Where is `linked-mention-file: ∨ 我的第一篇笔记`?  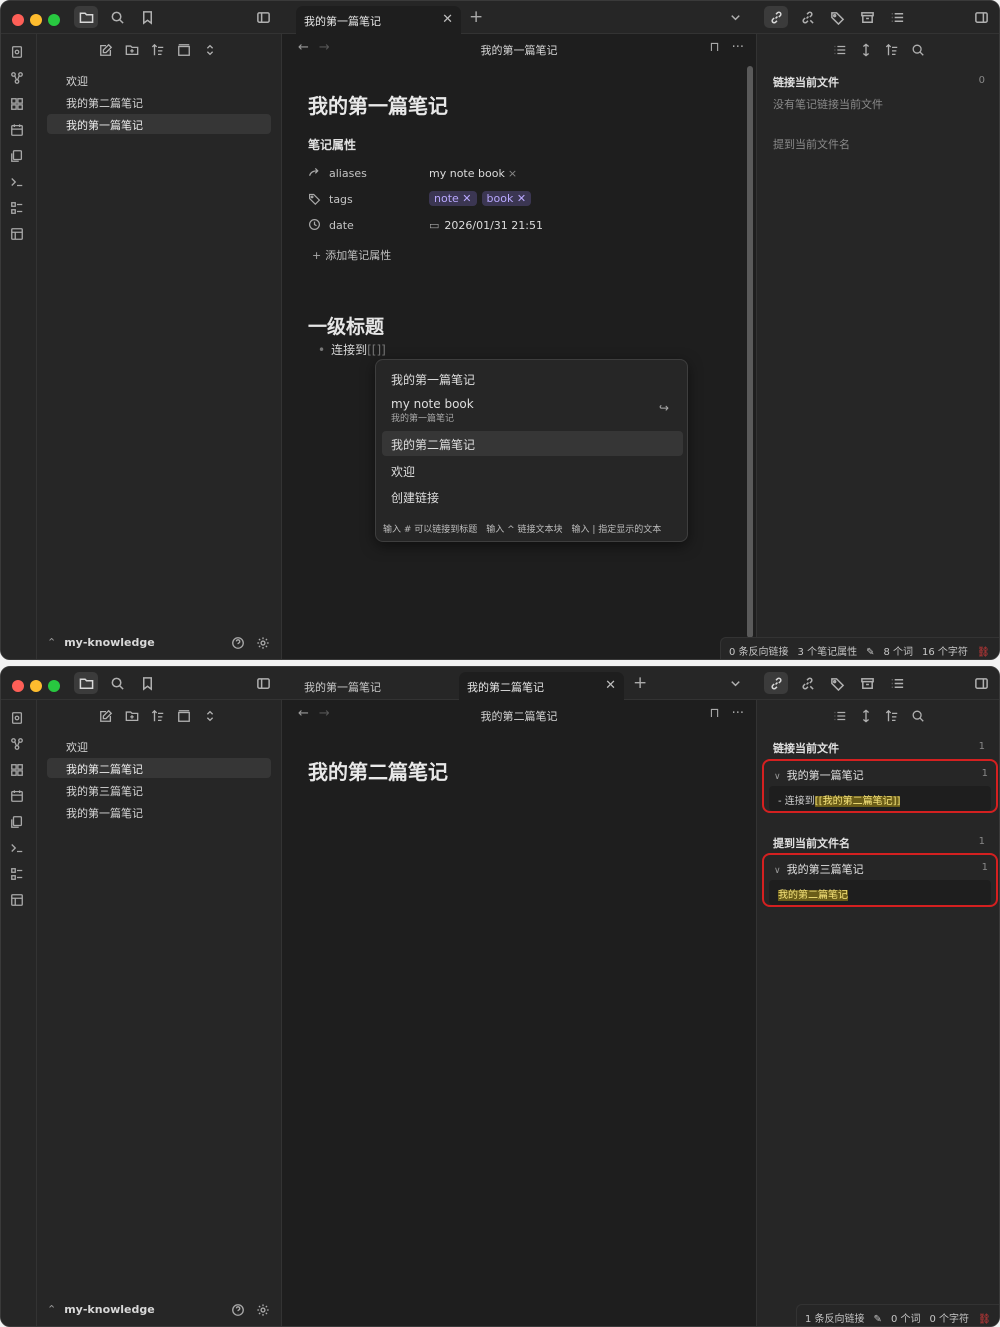
linked-mention-file: ∨ 我的第一篇笔记 is located at coordinates (819, 775).